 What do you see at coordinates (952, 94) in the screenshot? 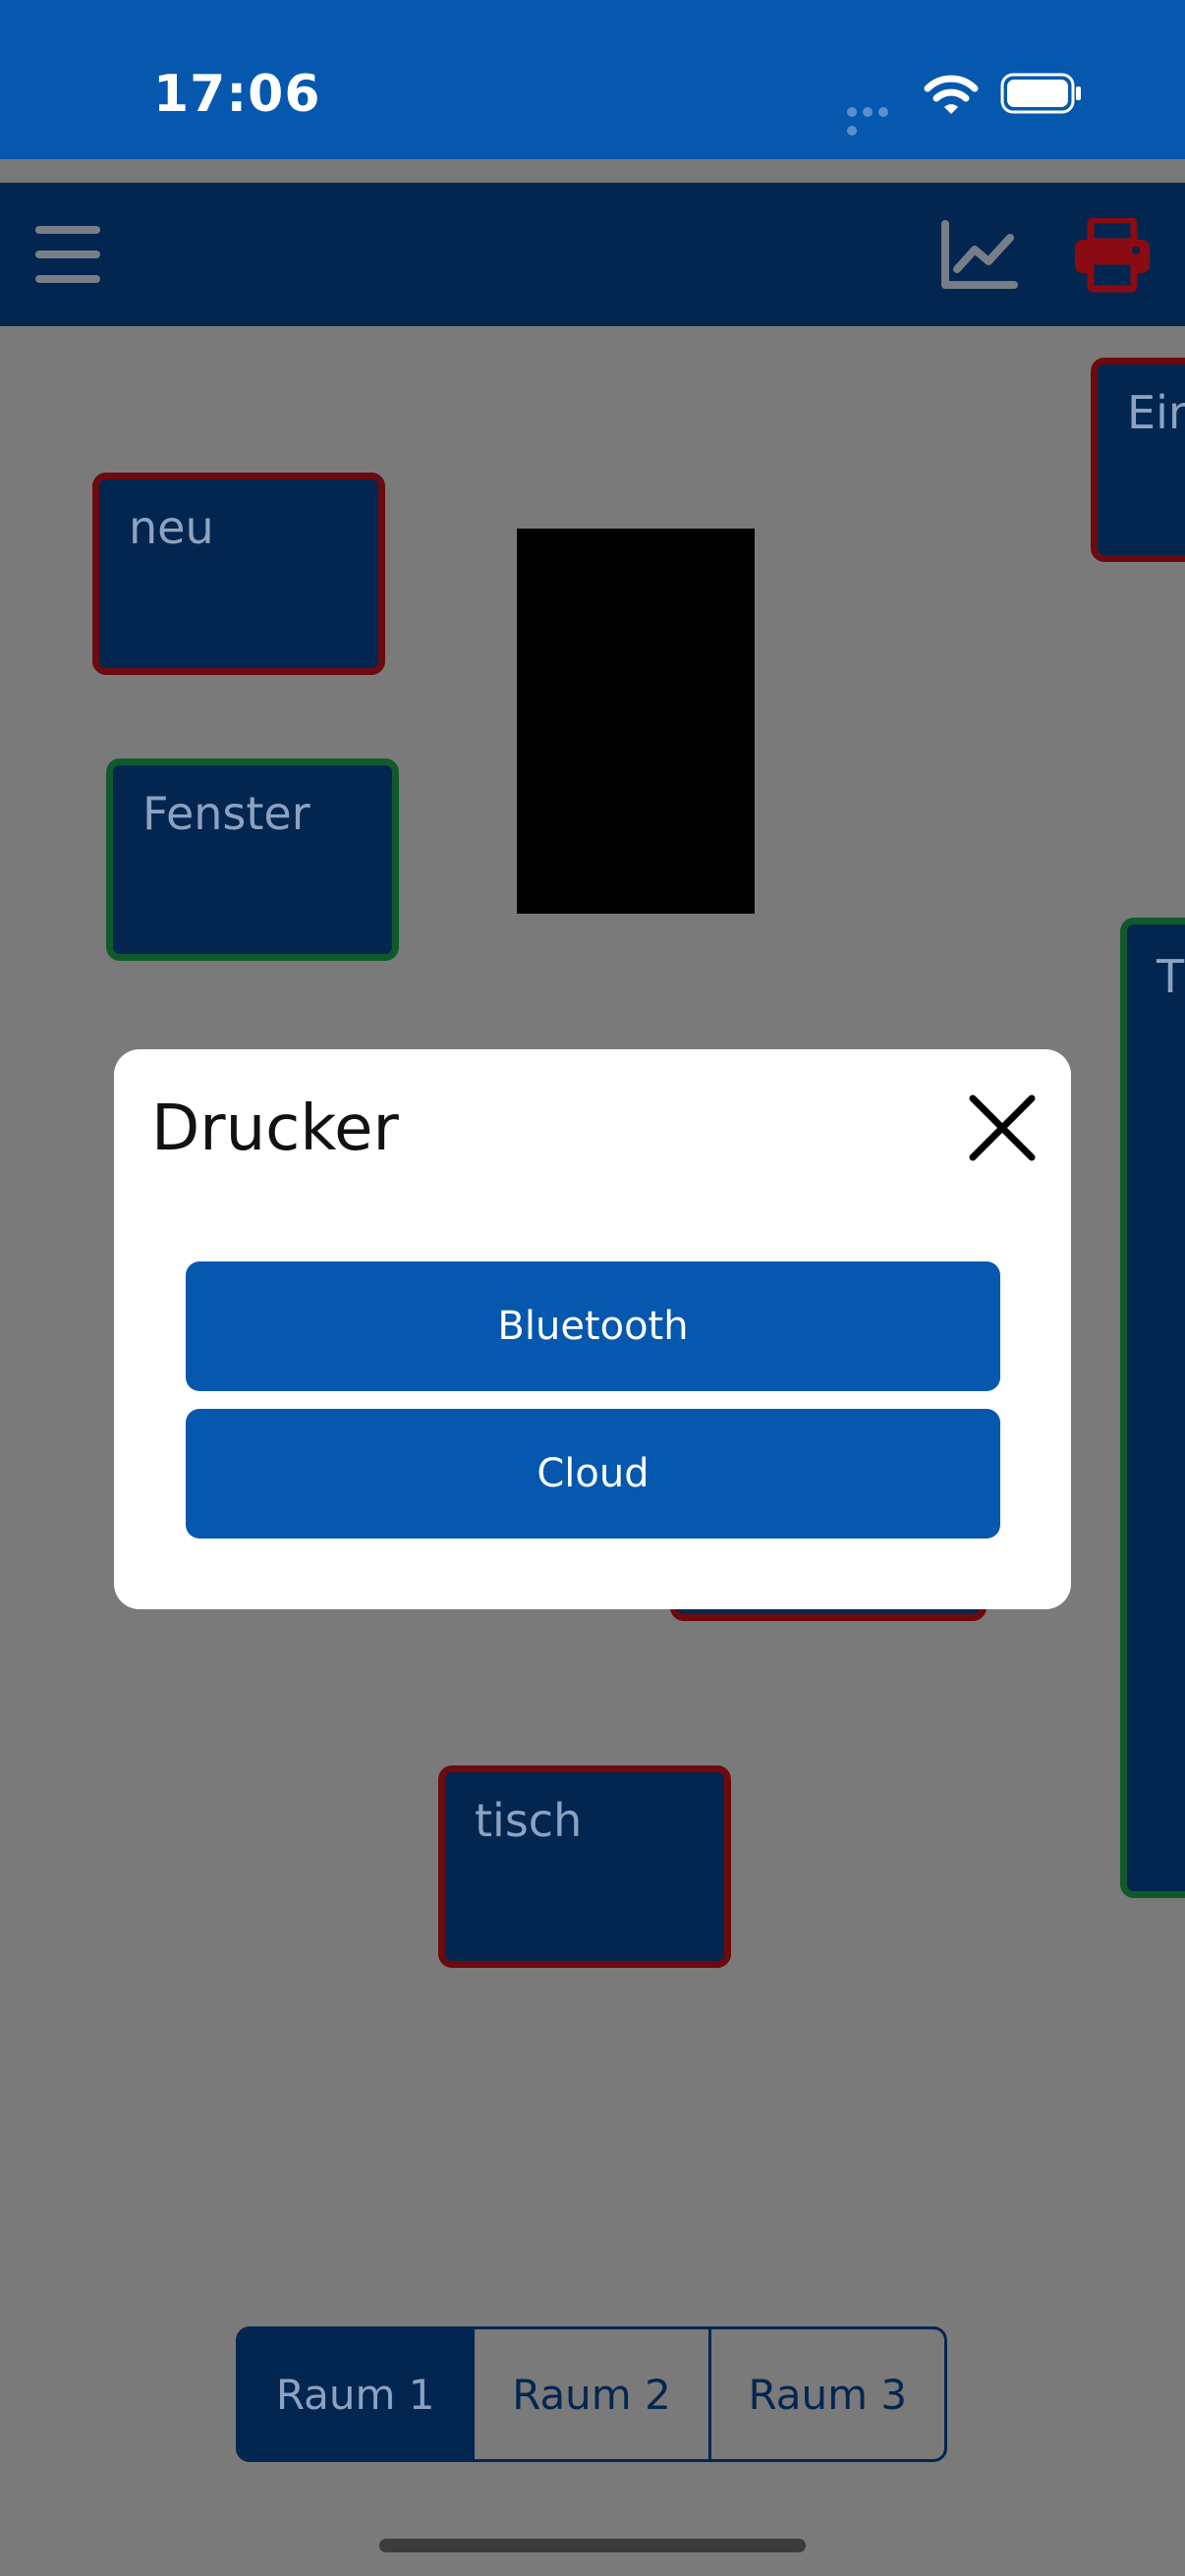
I see `wifi-icon` at bounding box center [952, 94].